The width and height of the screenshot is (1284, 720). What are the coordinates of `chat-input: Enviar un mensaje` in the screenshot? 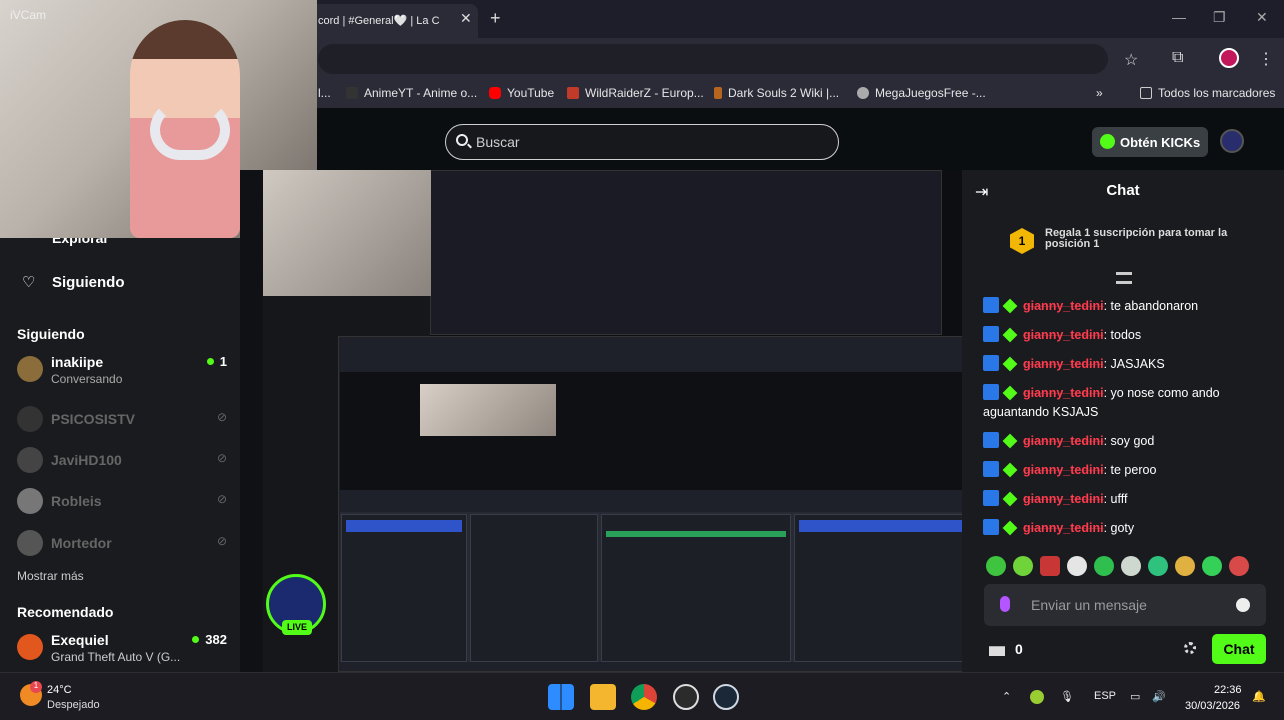 It's located at (1125, 605).